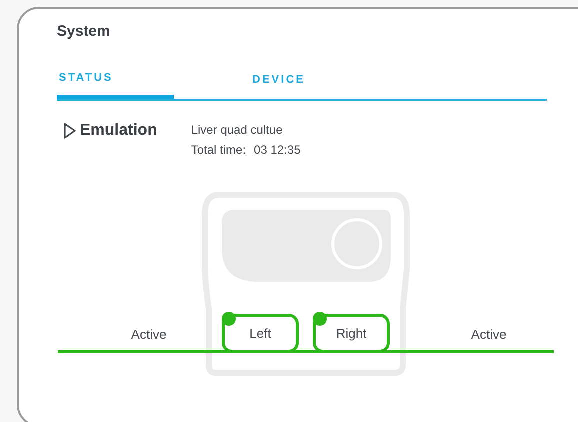 This screenshot has height=422, width=578. What do you see at coordinates (119, 131) in the screenshot?
I see `emulation-label: Emulation` at bounding box center [119, 131].